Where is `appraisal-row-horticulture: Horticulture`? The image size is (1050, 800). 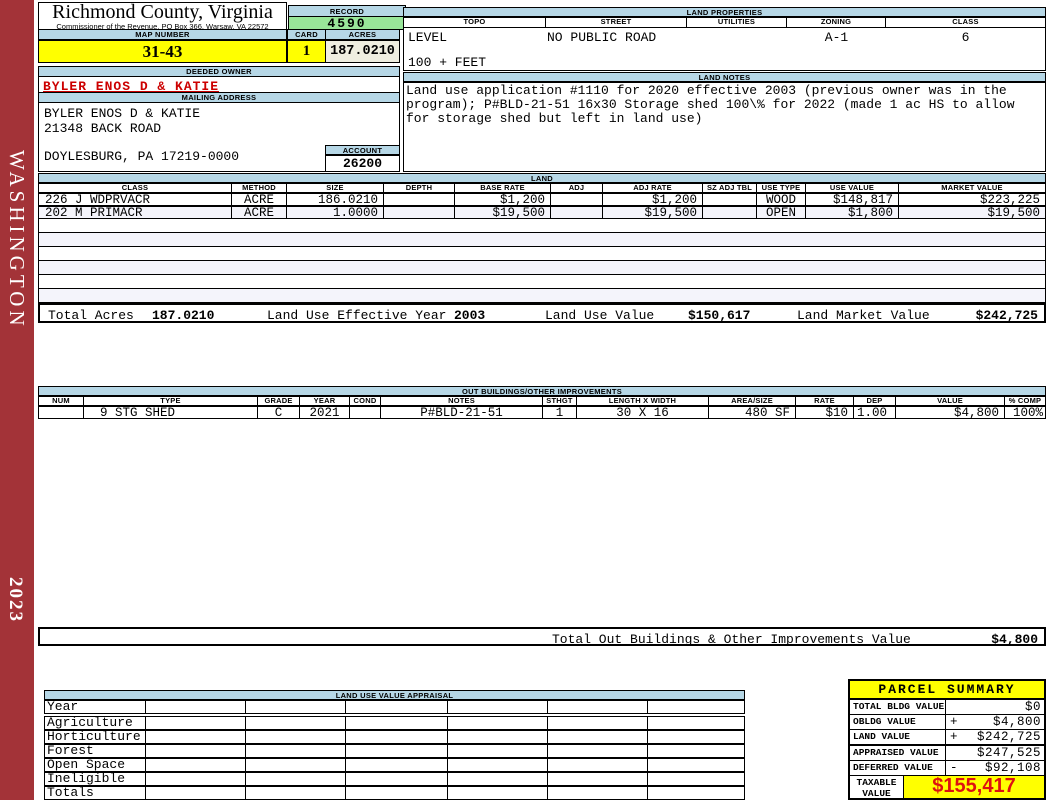
appraisal-row-horticulture: Horticulture is located at coordinates (394, 737).